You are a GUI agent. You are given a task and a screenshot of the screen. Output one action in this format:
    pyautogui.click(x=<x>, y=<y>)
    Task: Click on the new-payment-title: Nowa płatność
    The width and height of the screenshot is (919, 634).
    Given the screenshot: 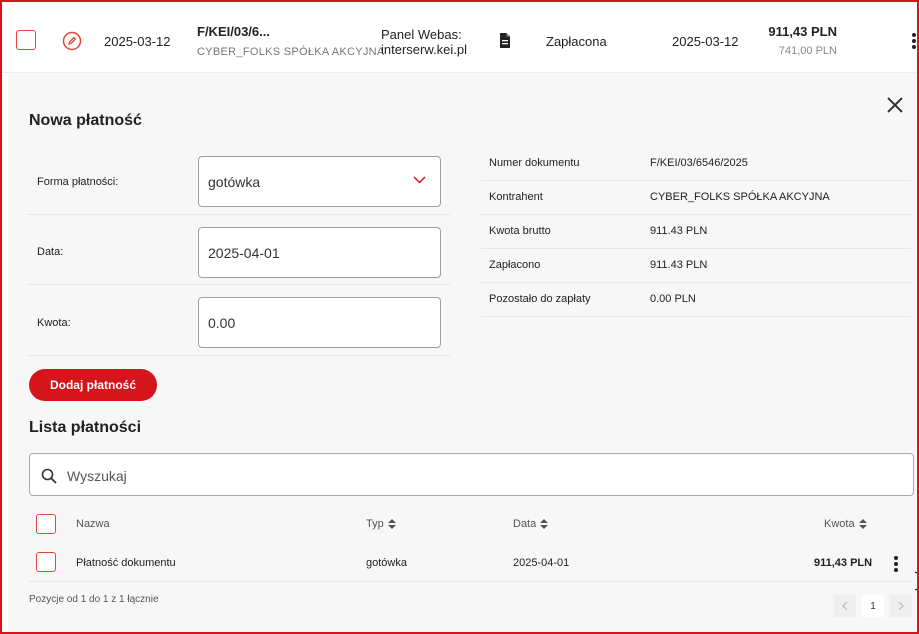 What is the action you would take?
    pyautogui.click(x=85, y=120)
    